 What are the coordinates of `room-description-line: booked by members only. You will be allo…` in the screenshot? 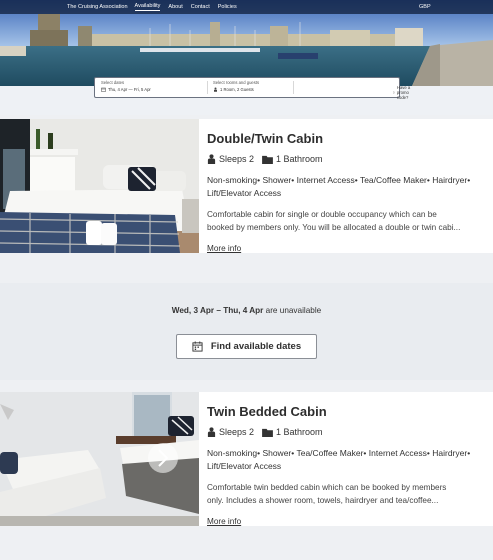 It's located at (334, 227).